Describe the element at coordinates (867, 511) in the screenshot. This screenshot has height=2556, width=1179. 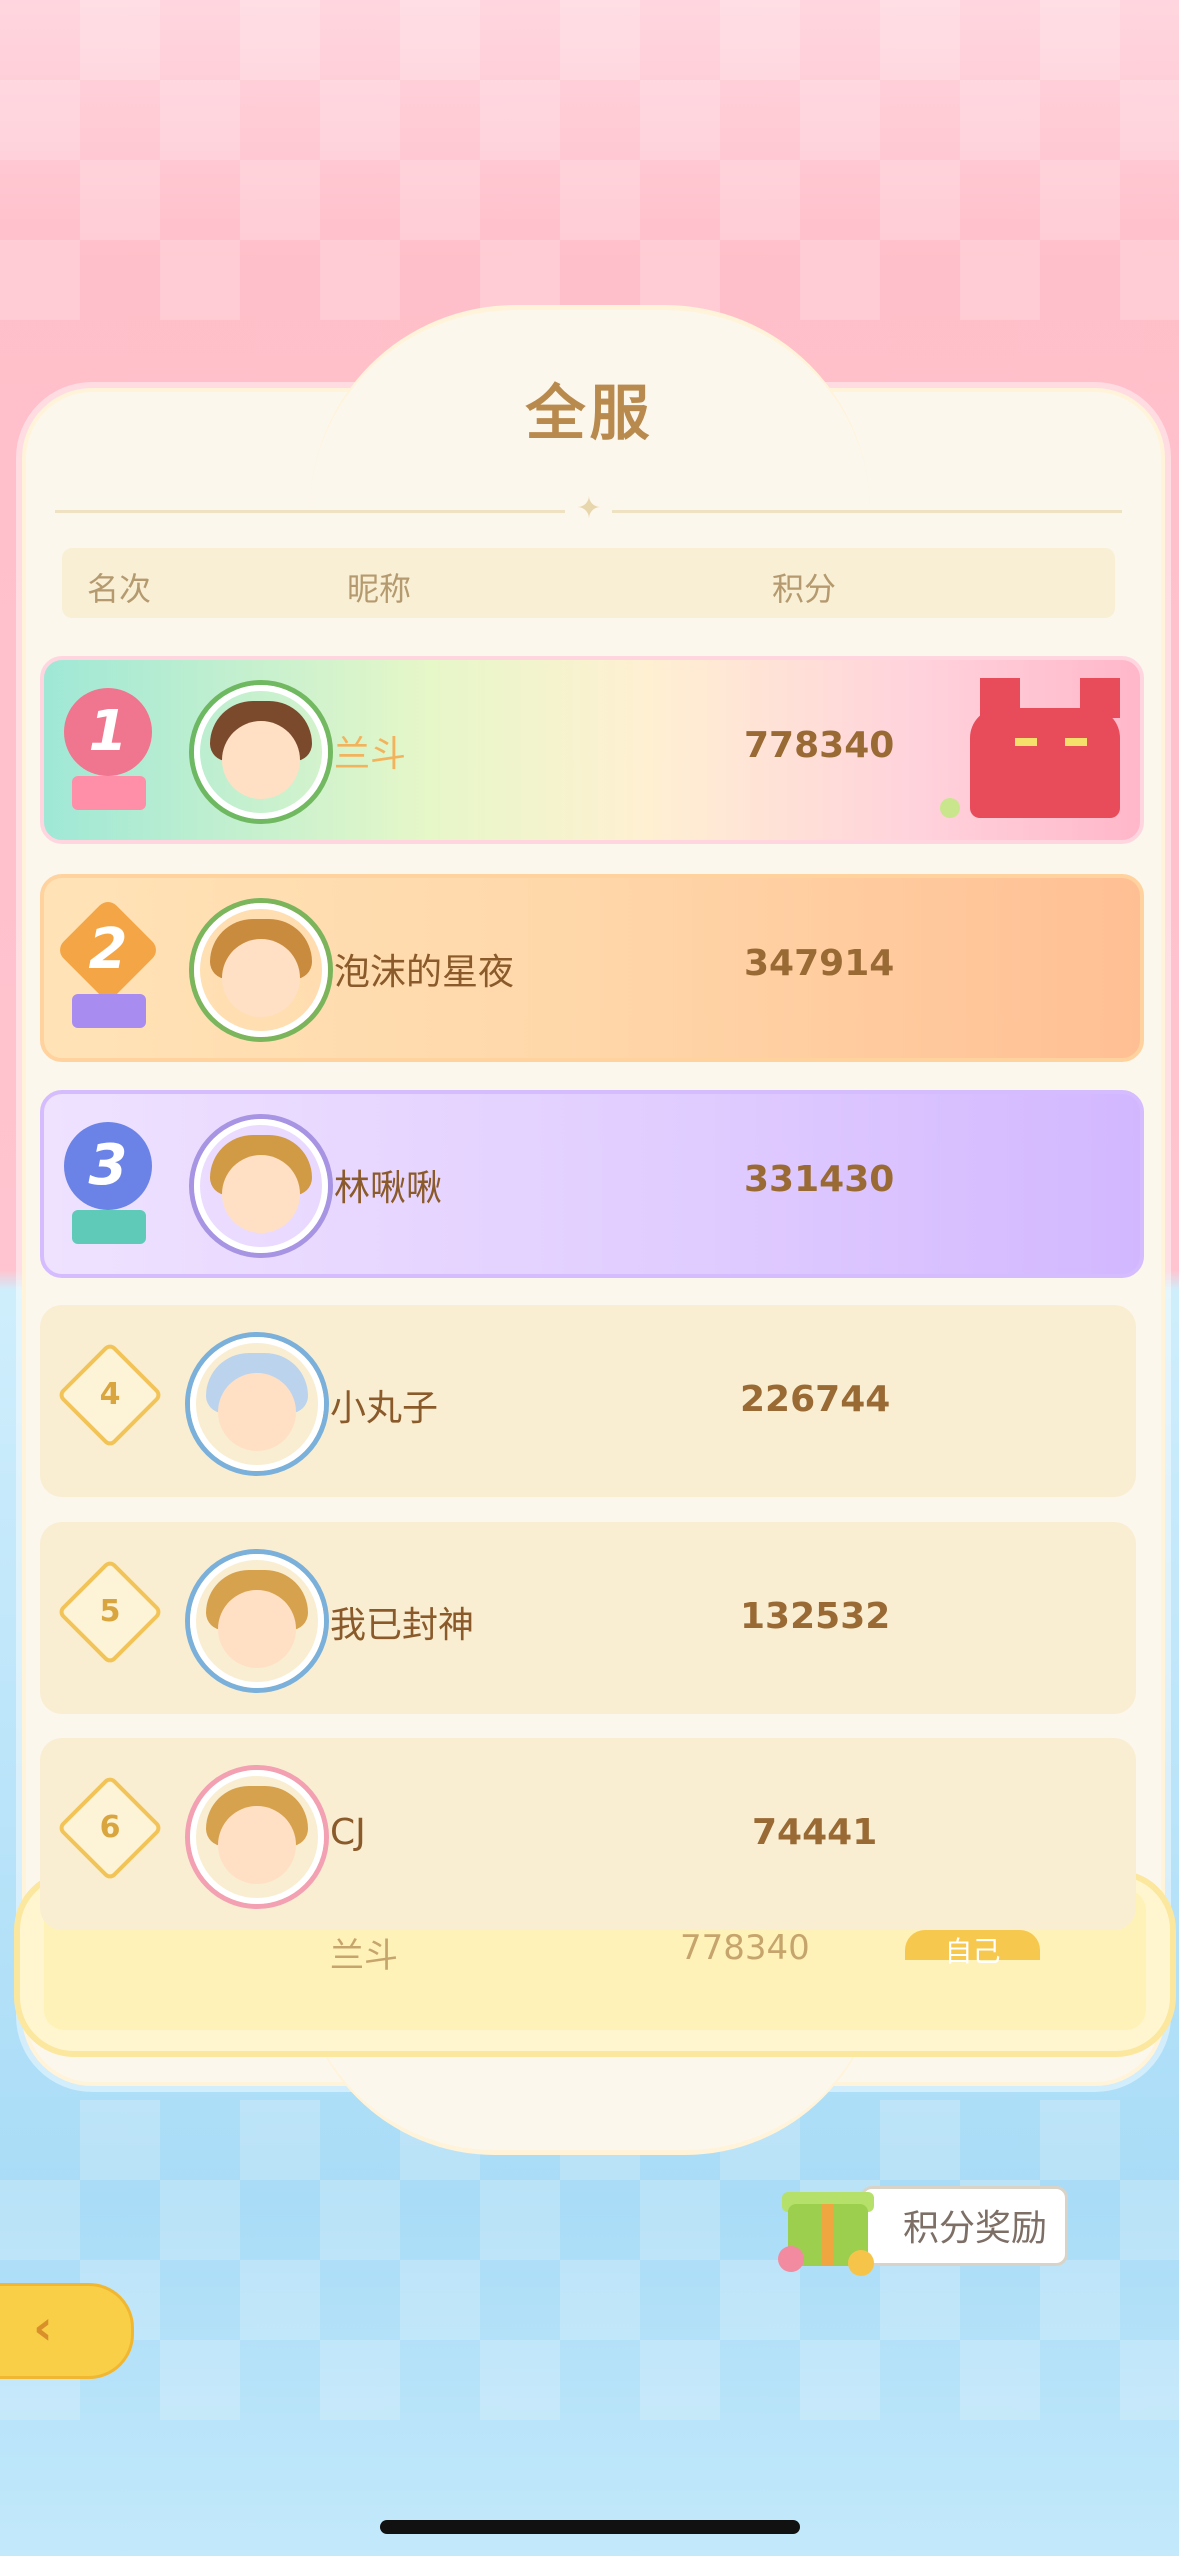
I see `divider-right` at that location.